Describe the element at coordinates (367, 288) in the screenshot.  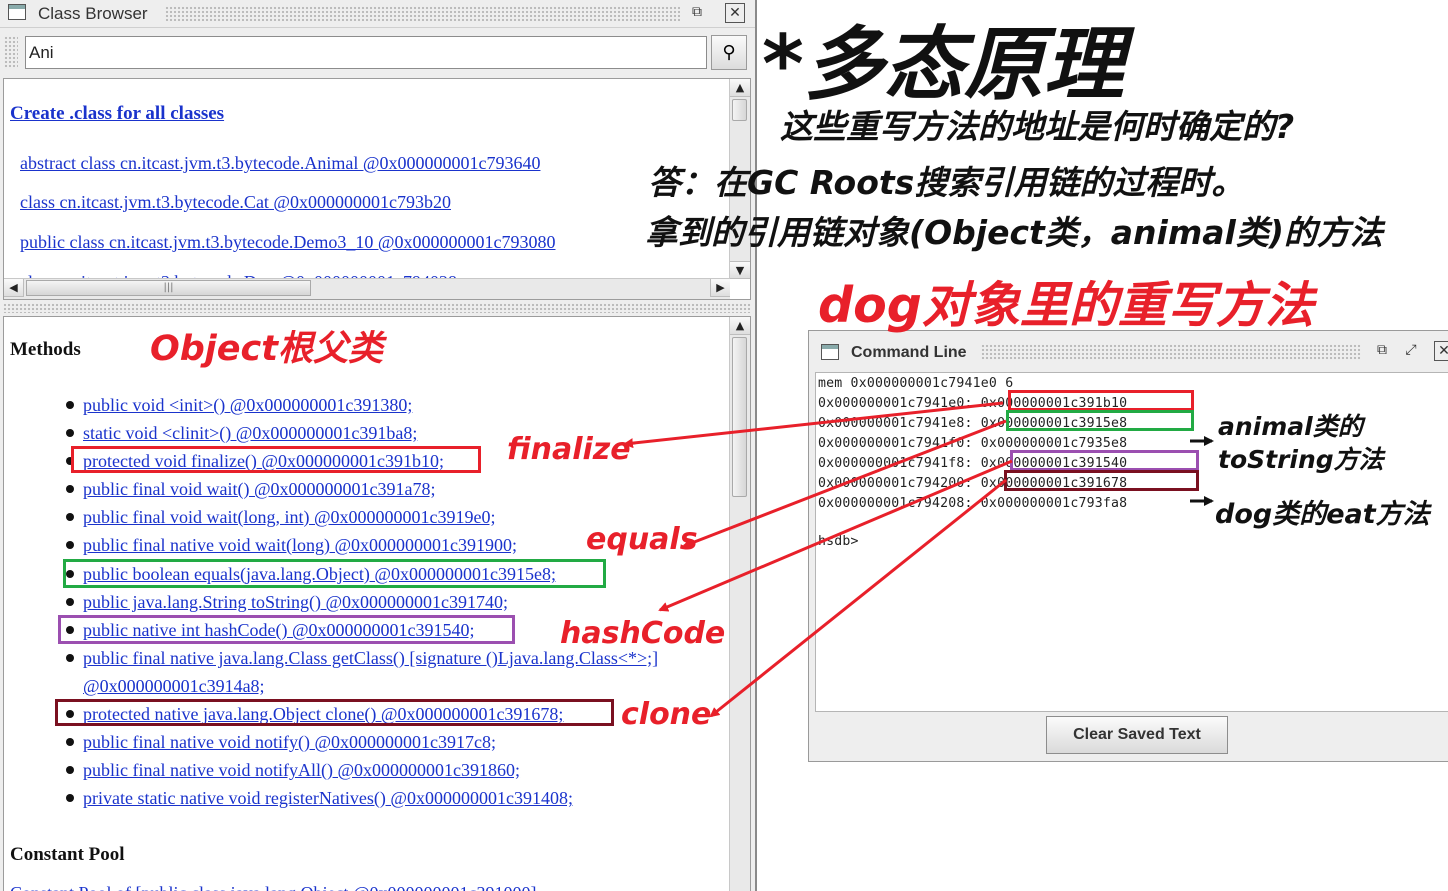
I see `class-list-hscroll: ◀ ||| ▶` at that location.